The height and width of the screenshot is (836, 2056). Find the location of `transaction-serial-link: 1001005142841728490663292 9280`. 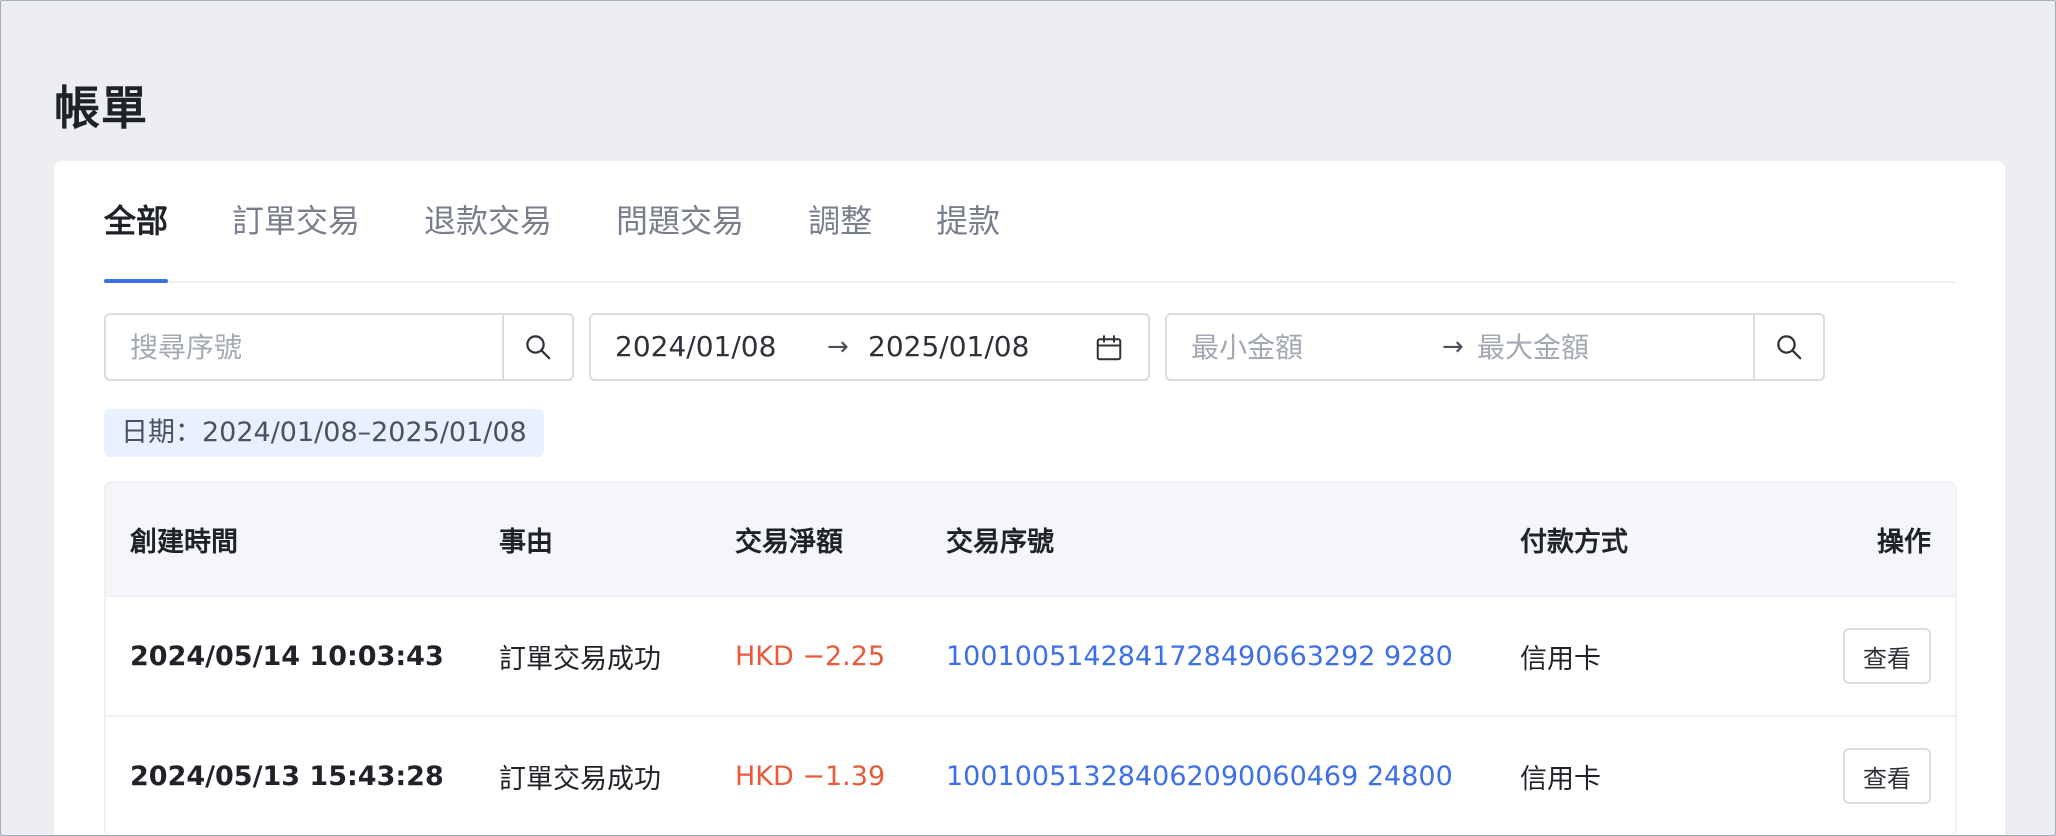

transaction-serial-link: 1001005142841728490663292 9280 is located at coordinates (1199, 656).